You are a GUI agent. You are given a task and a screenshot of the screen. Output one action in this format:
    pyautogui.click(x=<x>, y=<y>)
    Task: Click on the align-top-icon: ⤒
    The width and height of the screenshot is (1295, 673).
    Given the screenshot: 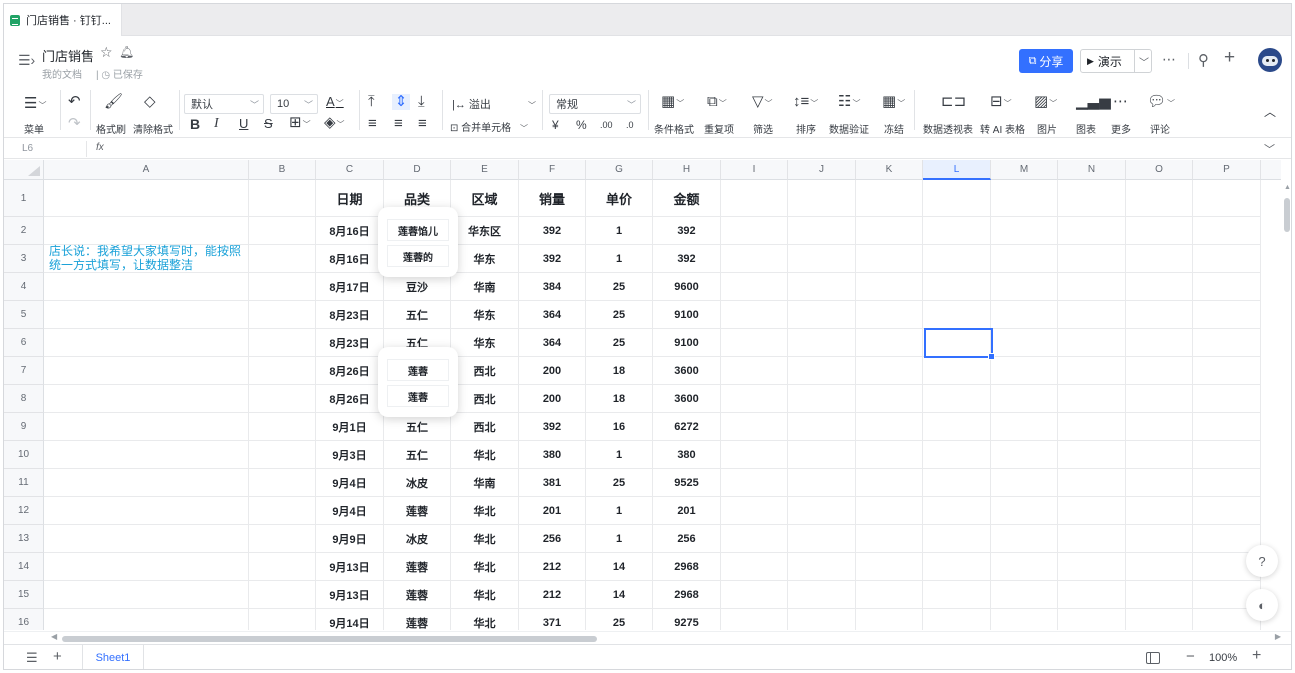 What is the action you would take?
    pyautogui.click(x=371, y=102)
    